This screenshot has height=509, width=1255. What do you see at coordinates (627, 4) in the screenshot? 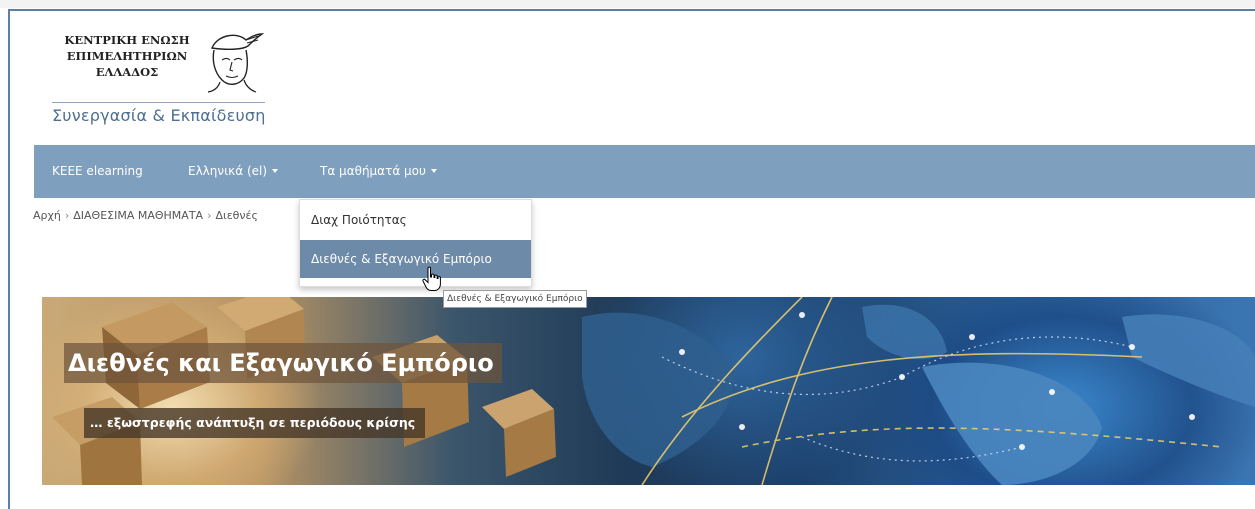
I see `window-top-strip` at bounding box center [627, 4].